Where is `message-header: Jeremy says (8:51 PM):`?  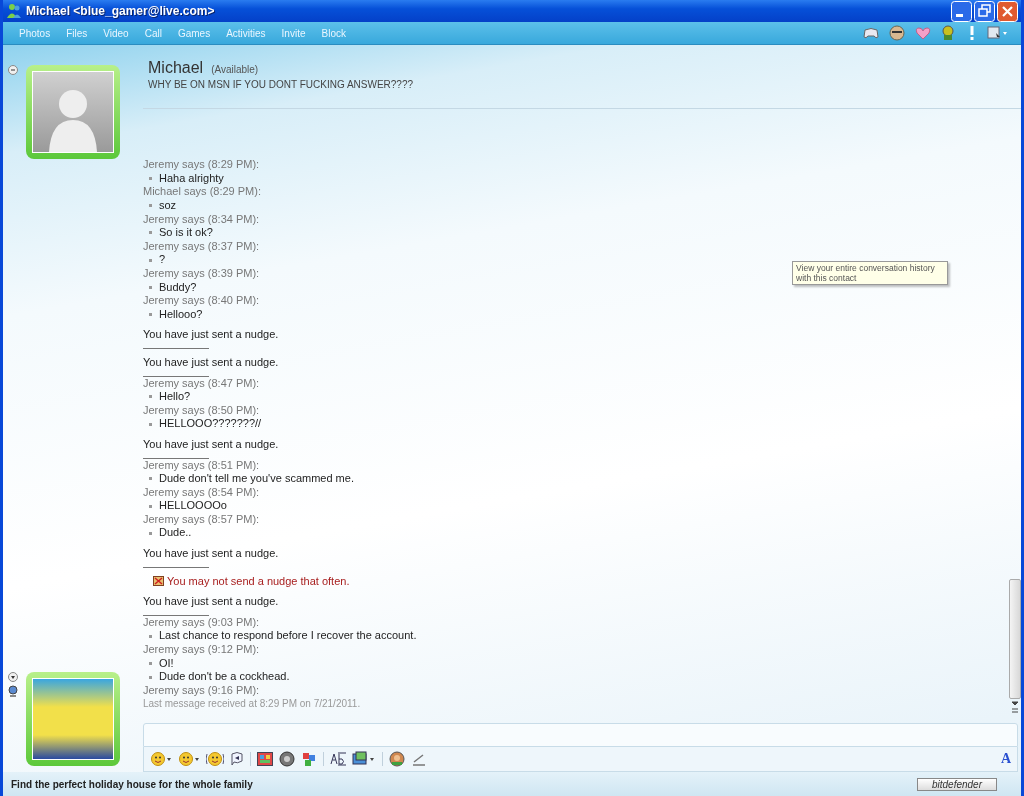 message-header: Jeremy says (8:51 PM): is located at coordinates (201, 465).